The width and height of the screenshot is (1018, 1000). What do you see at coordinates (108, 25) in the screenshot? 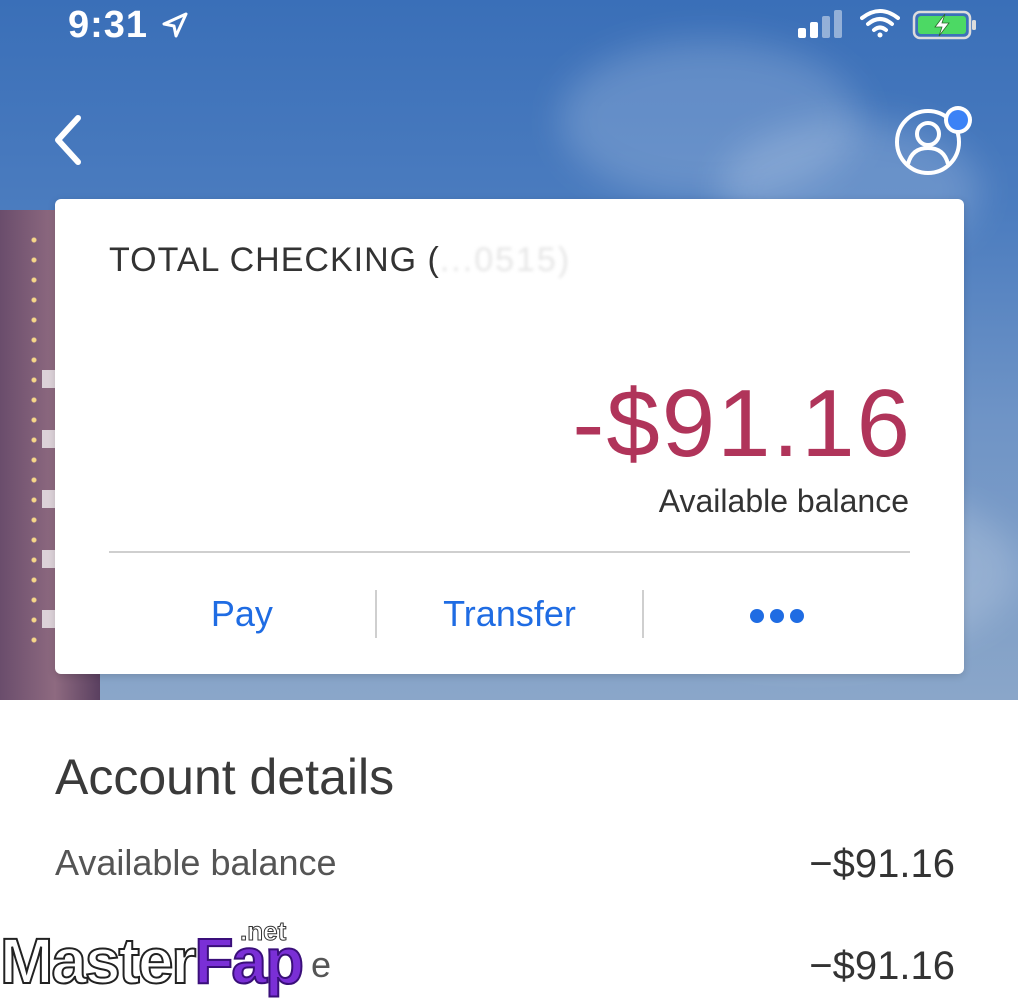
I see `status-time: 9:31` at bounding box center [108, 25].